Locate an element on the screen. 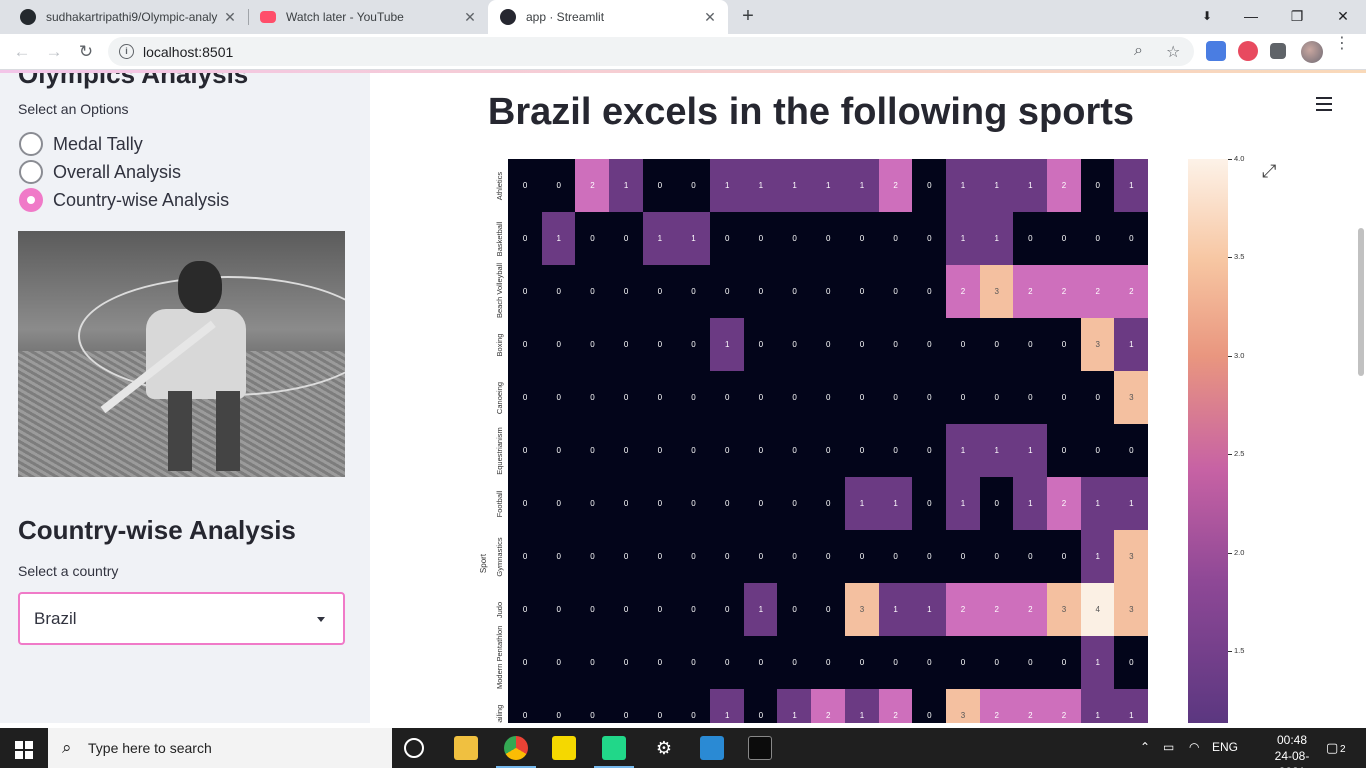 This screenshot has height=780, width=1366. browser-menu-icon: ⋮ is located at coordinates (1342, 44).